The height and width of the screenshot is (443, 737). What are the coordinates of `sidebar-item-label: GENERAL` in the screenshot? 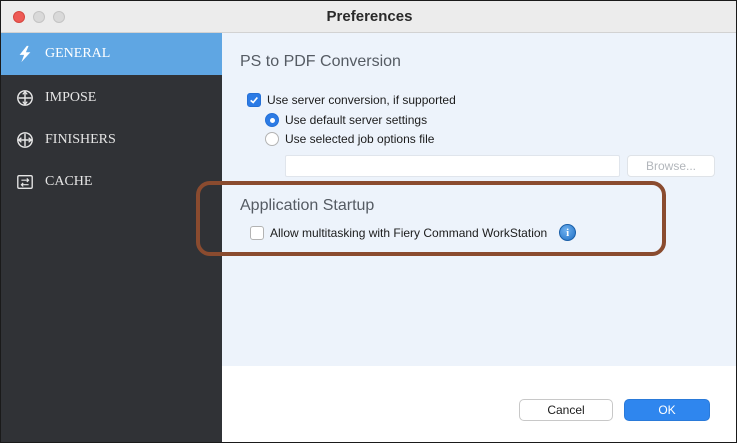 It's located at (78, 53).